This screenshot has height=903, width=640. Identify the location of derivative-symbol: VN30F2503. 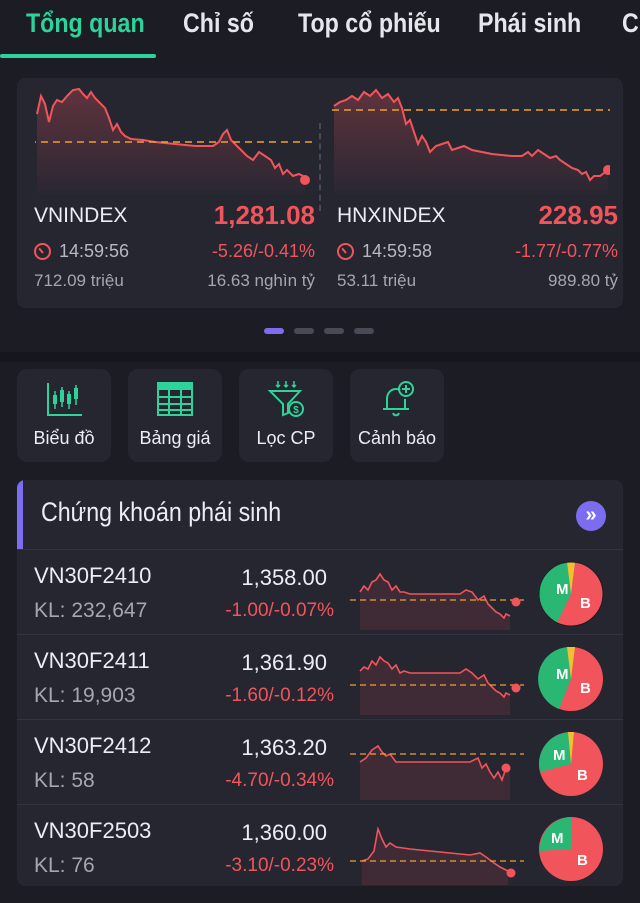
(93, 830).